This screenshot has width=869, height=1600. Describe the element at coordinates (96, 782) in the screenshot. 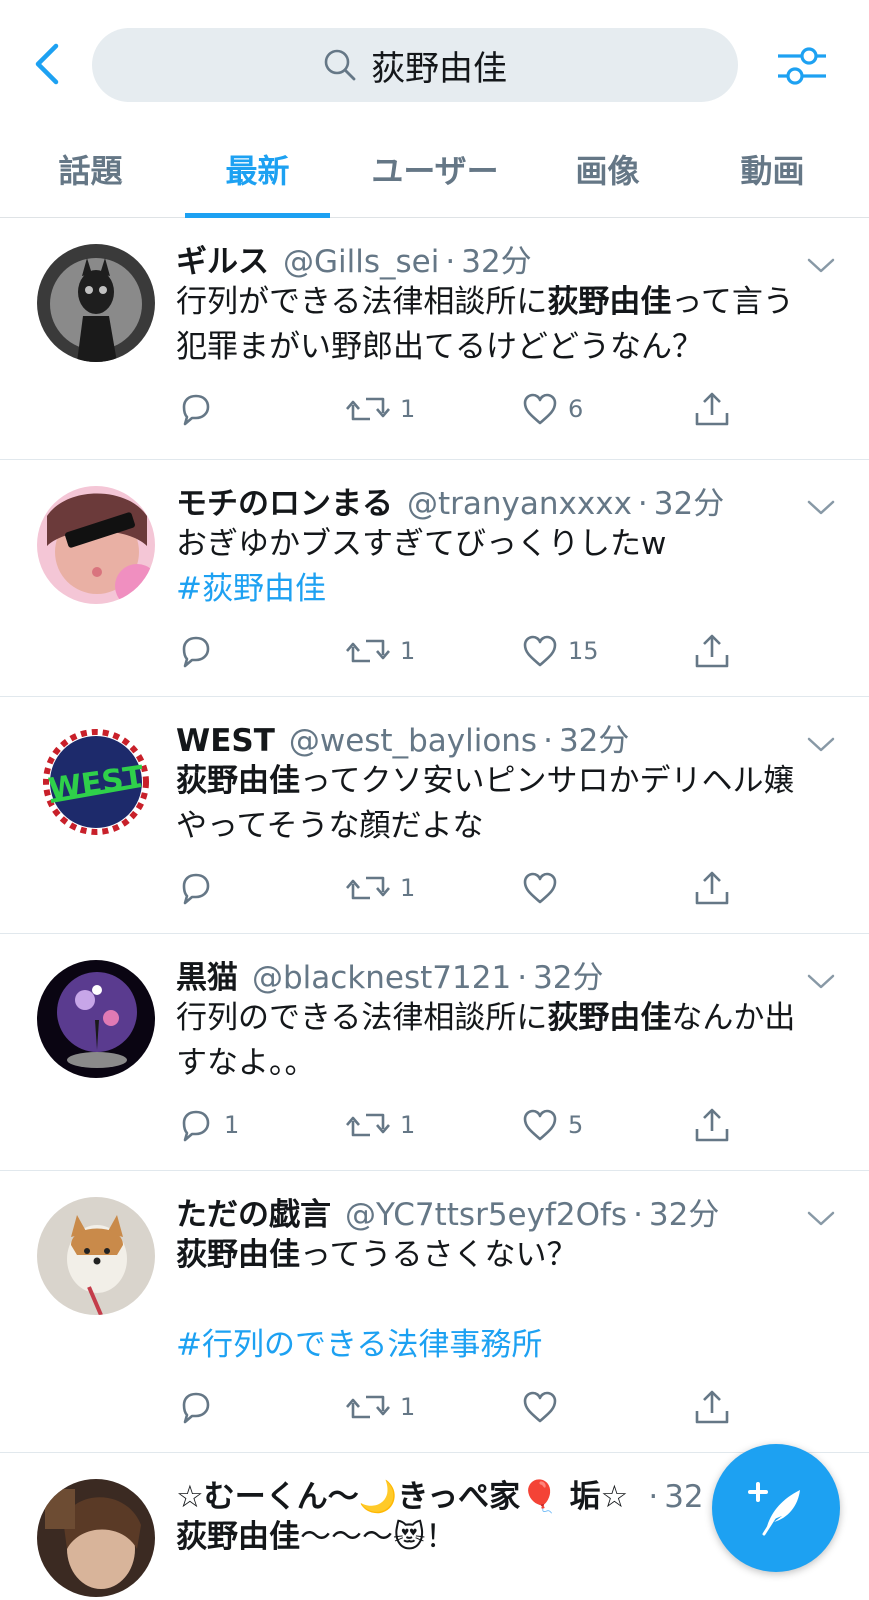

I see `avatar: WEST` at that location.